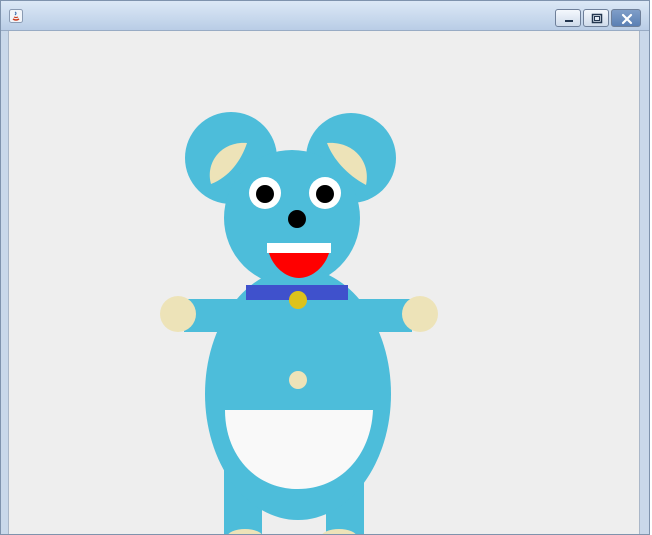 The width and height of the screenshot is (652, 535). Describe the element at coordinates (299, 248) in the screenshot. I see `teeth` at that location.